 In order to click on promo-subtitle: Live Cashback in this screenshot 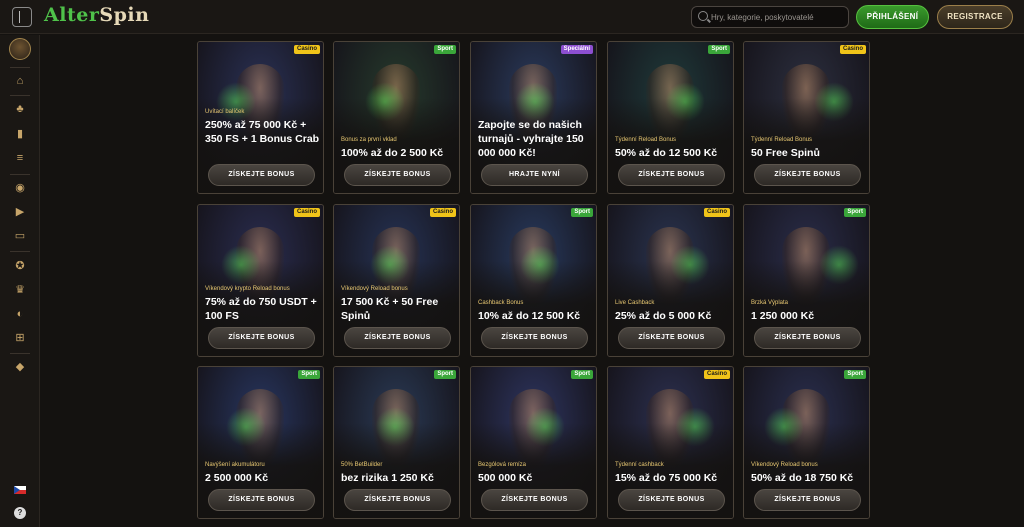, I will do `click(635, 303)`.